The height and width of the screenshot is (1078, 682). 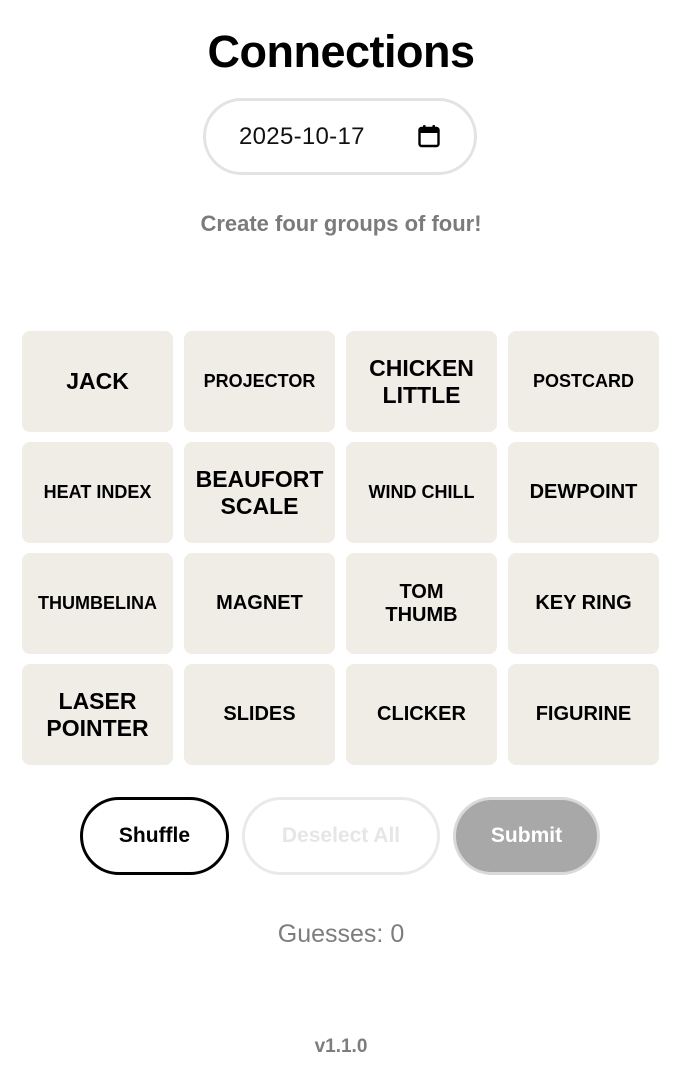 What do you see at coordinates (341, 934) in the screenshot?
I see `guesses-count: Guesses: 0` at bounding box center [341, 934].